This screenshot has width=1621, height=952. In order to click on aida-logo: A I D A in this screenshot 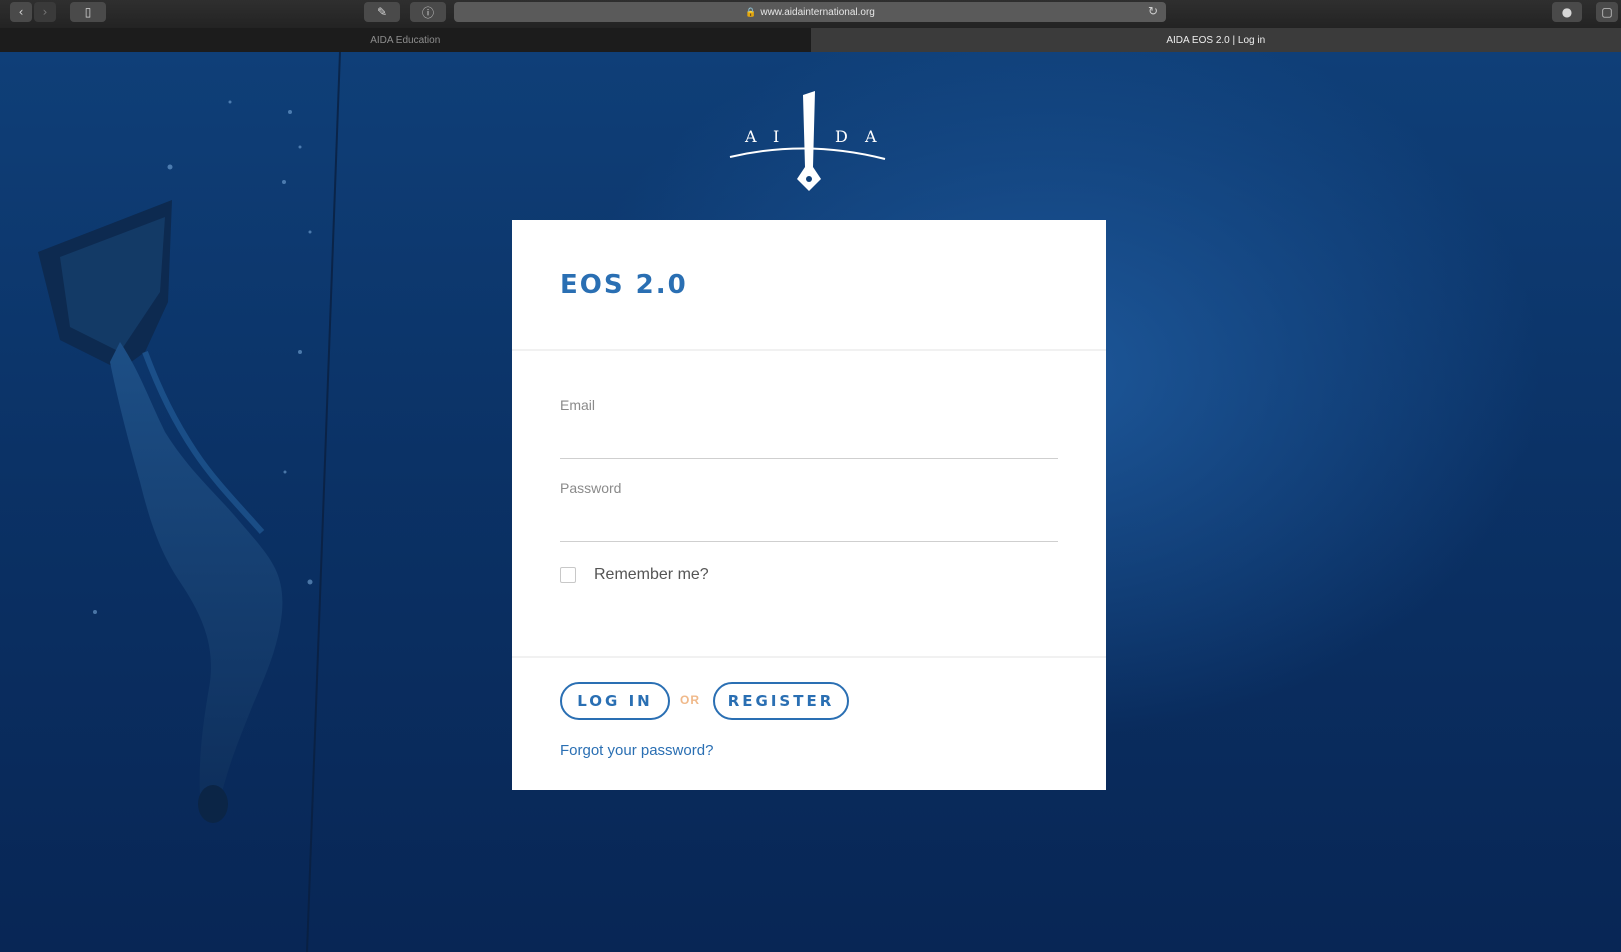, I will do `click(807, 141)`.